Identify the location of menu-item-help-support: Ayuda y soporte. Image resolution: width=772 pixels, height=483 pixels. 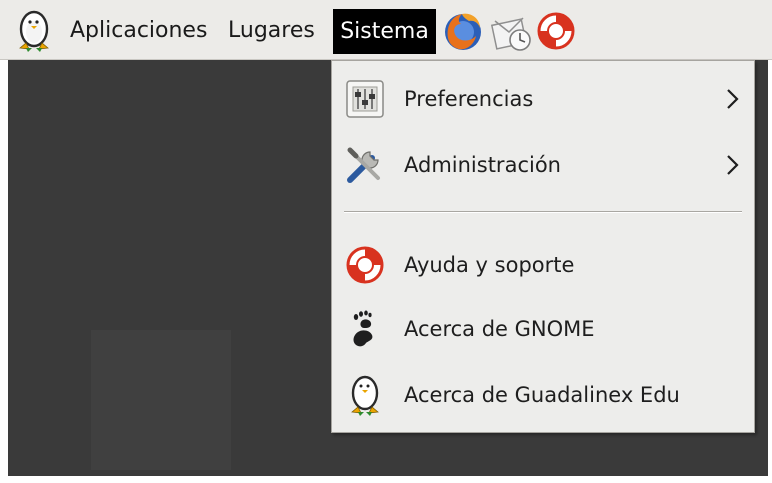
(543, 265).